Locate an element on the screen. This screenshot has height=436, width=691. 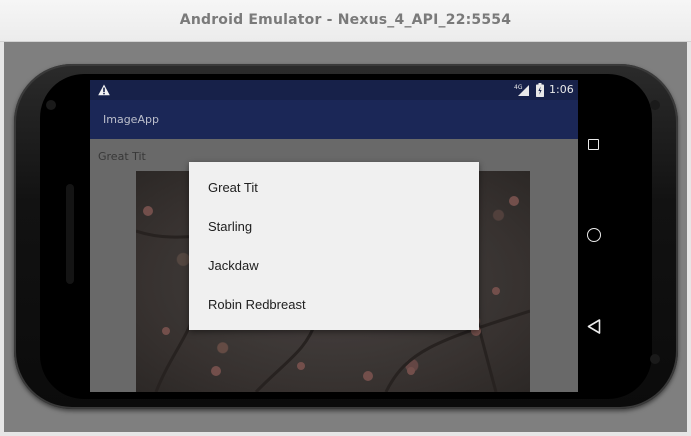
dialog-item-great-tit: Great Tit is located at coordinates (334, 187).